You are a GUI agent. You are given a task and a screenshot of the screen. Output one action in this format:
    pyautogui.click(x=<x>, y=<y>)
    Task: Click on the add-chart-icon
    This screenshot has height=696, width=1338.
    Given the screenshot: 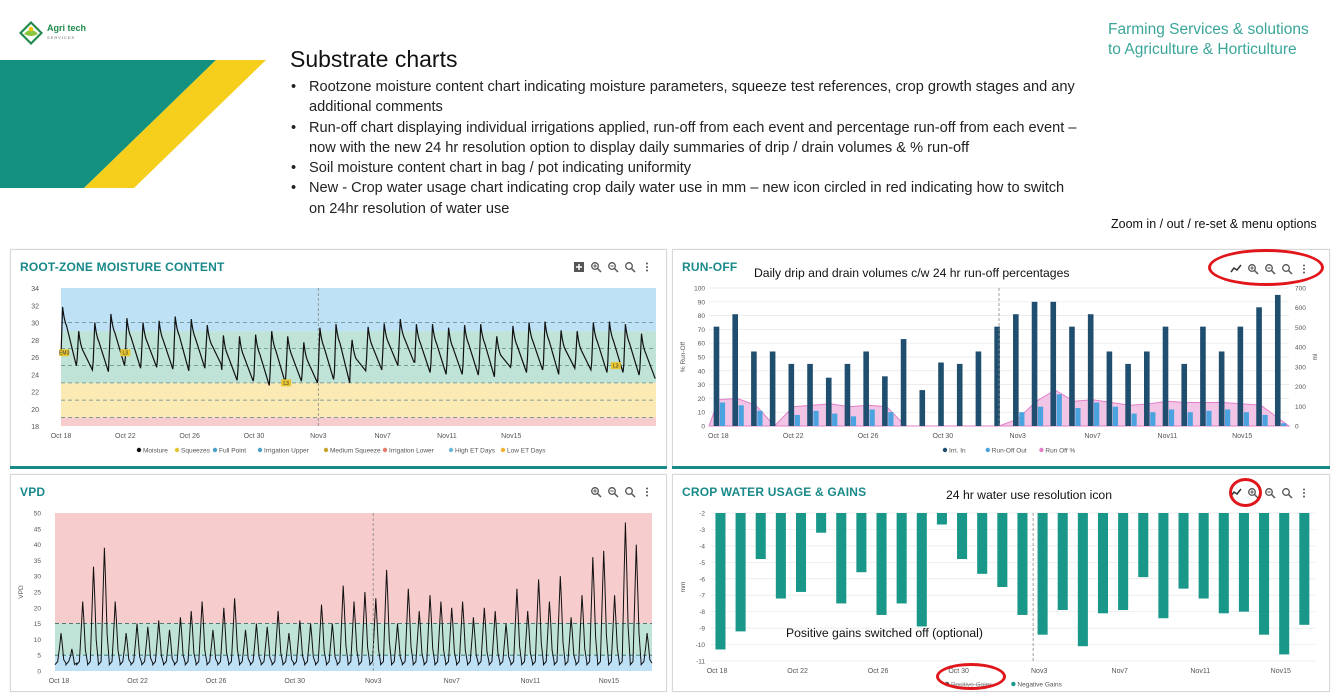 What is the action you would take?
    pyautogui.click(x=579, y=267)
    